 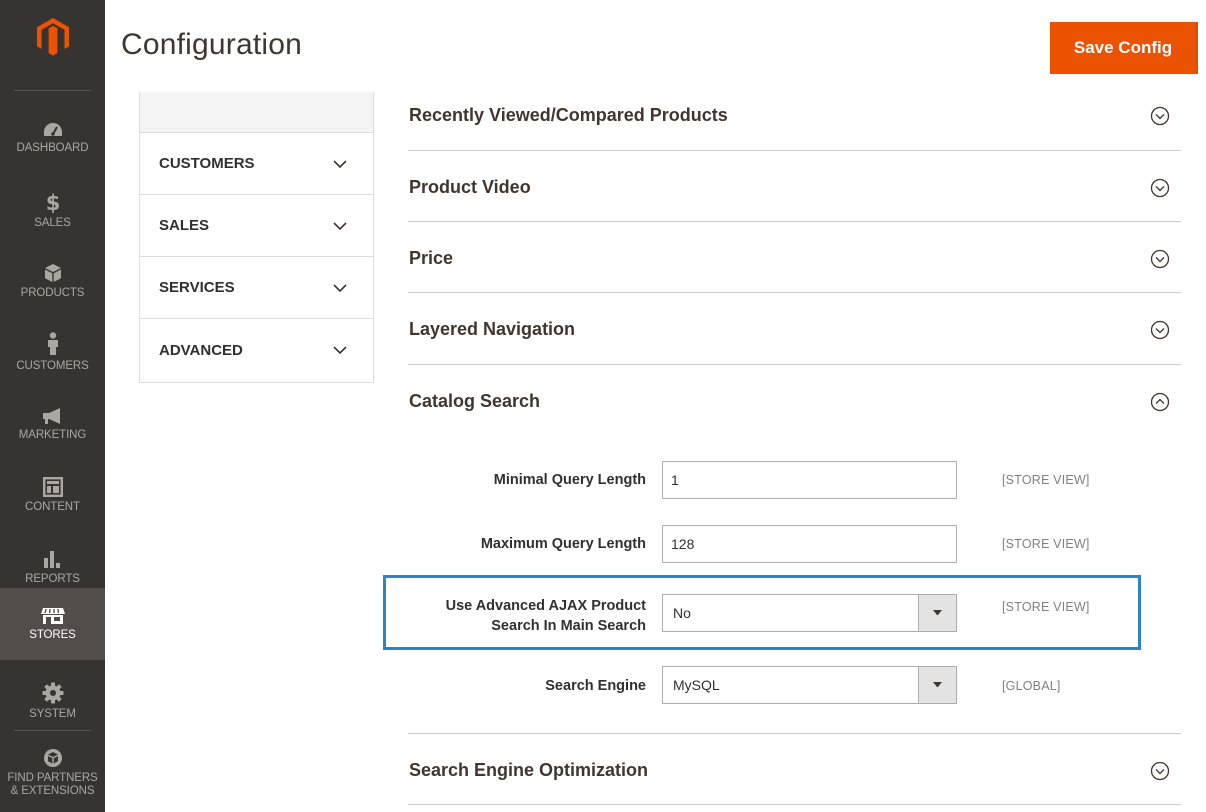 I want to click on tab-label: SERVICES, so click(x=197, y=287).